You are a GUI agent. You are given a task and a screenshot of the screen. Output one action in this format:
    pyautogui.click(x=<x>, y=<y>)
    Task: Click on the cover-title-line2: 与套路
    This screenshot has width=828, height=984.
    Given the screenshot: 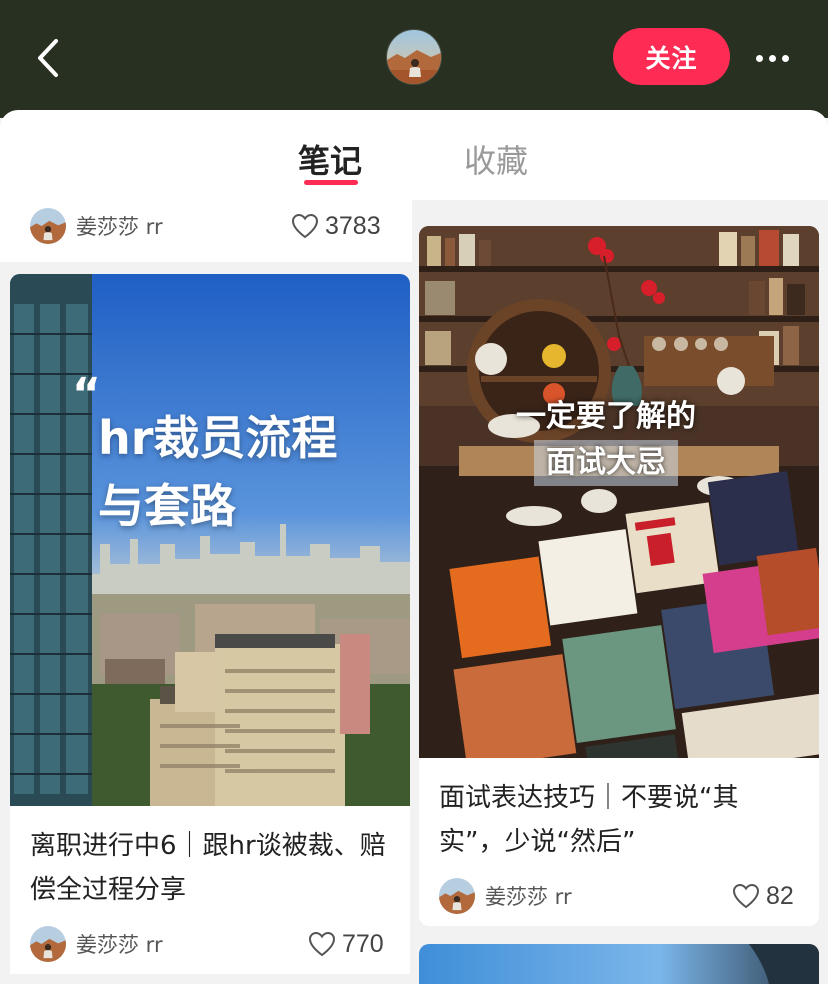 What is the action you would take?
    pyautogui.click(x=167, y=506)
    